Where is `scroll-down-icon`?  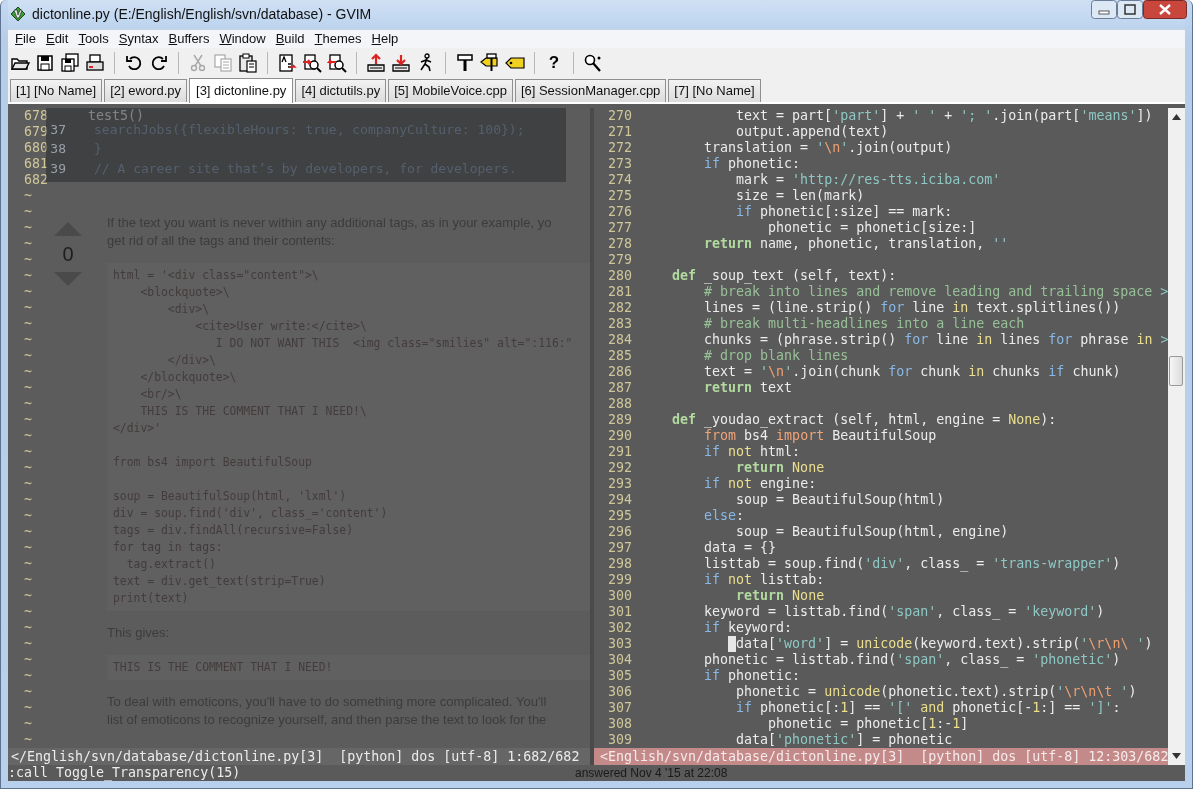 scroll-down-icon is located at coordinates (1176, 756).